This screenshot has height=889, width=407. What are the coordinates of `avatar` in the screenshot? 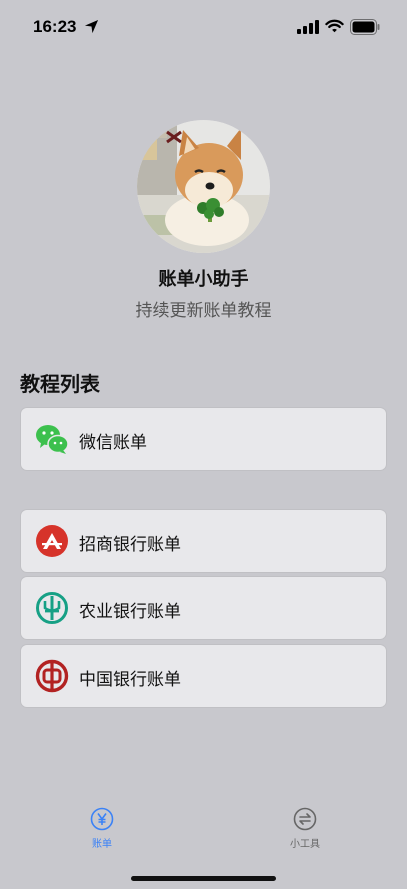 It's located at (203, 186).